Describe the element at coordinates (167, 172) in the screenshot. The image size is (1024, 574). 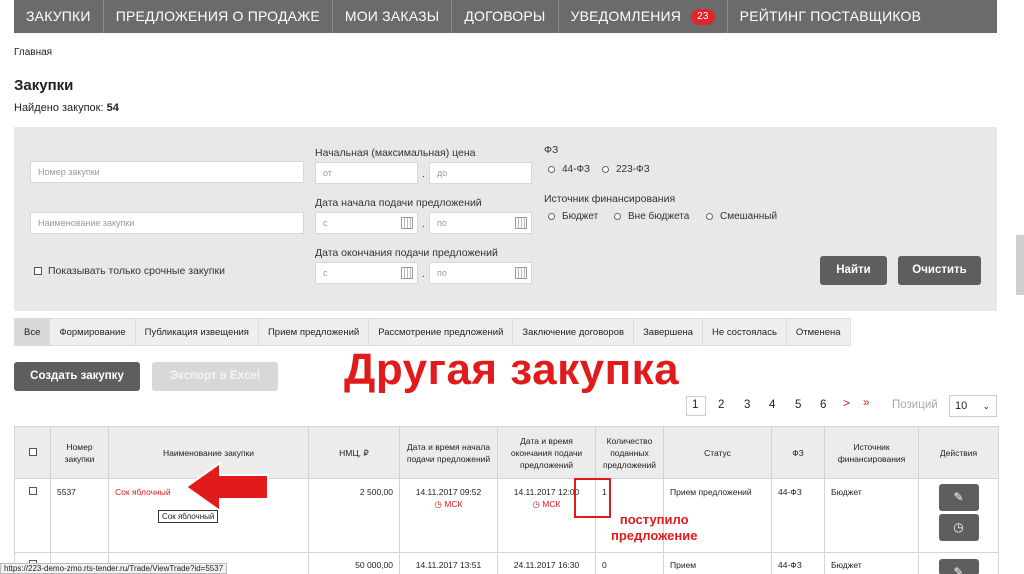
I see `purchase-number-input: Номер закупки` at that location.